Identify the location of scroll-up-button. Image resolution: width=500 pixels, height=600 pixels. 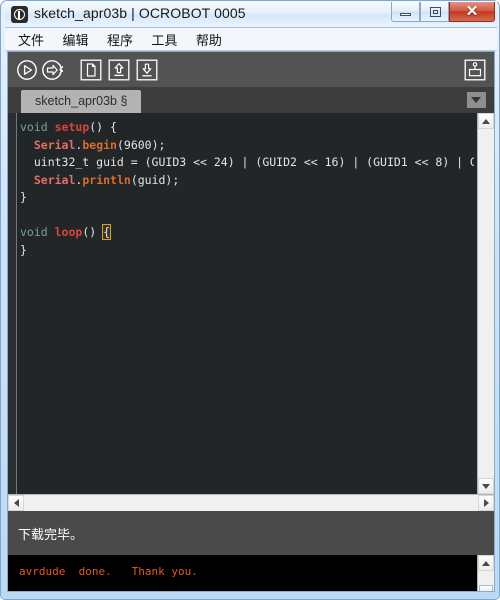
(486, 121).